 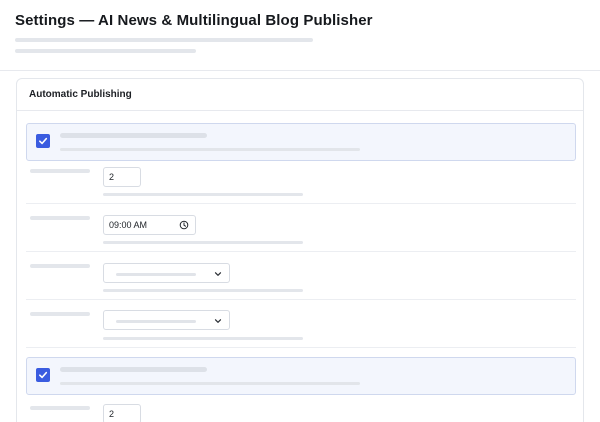 What do you see at coordinates (184, 225) in the screenshot?
I see `clock-icon` at bounding box center [184, 225].